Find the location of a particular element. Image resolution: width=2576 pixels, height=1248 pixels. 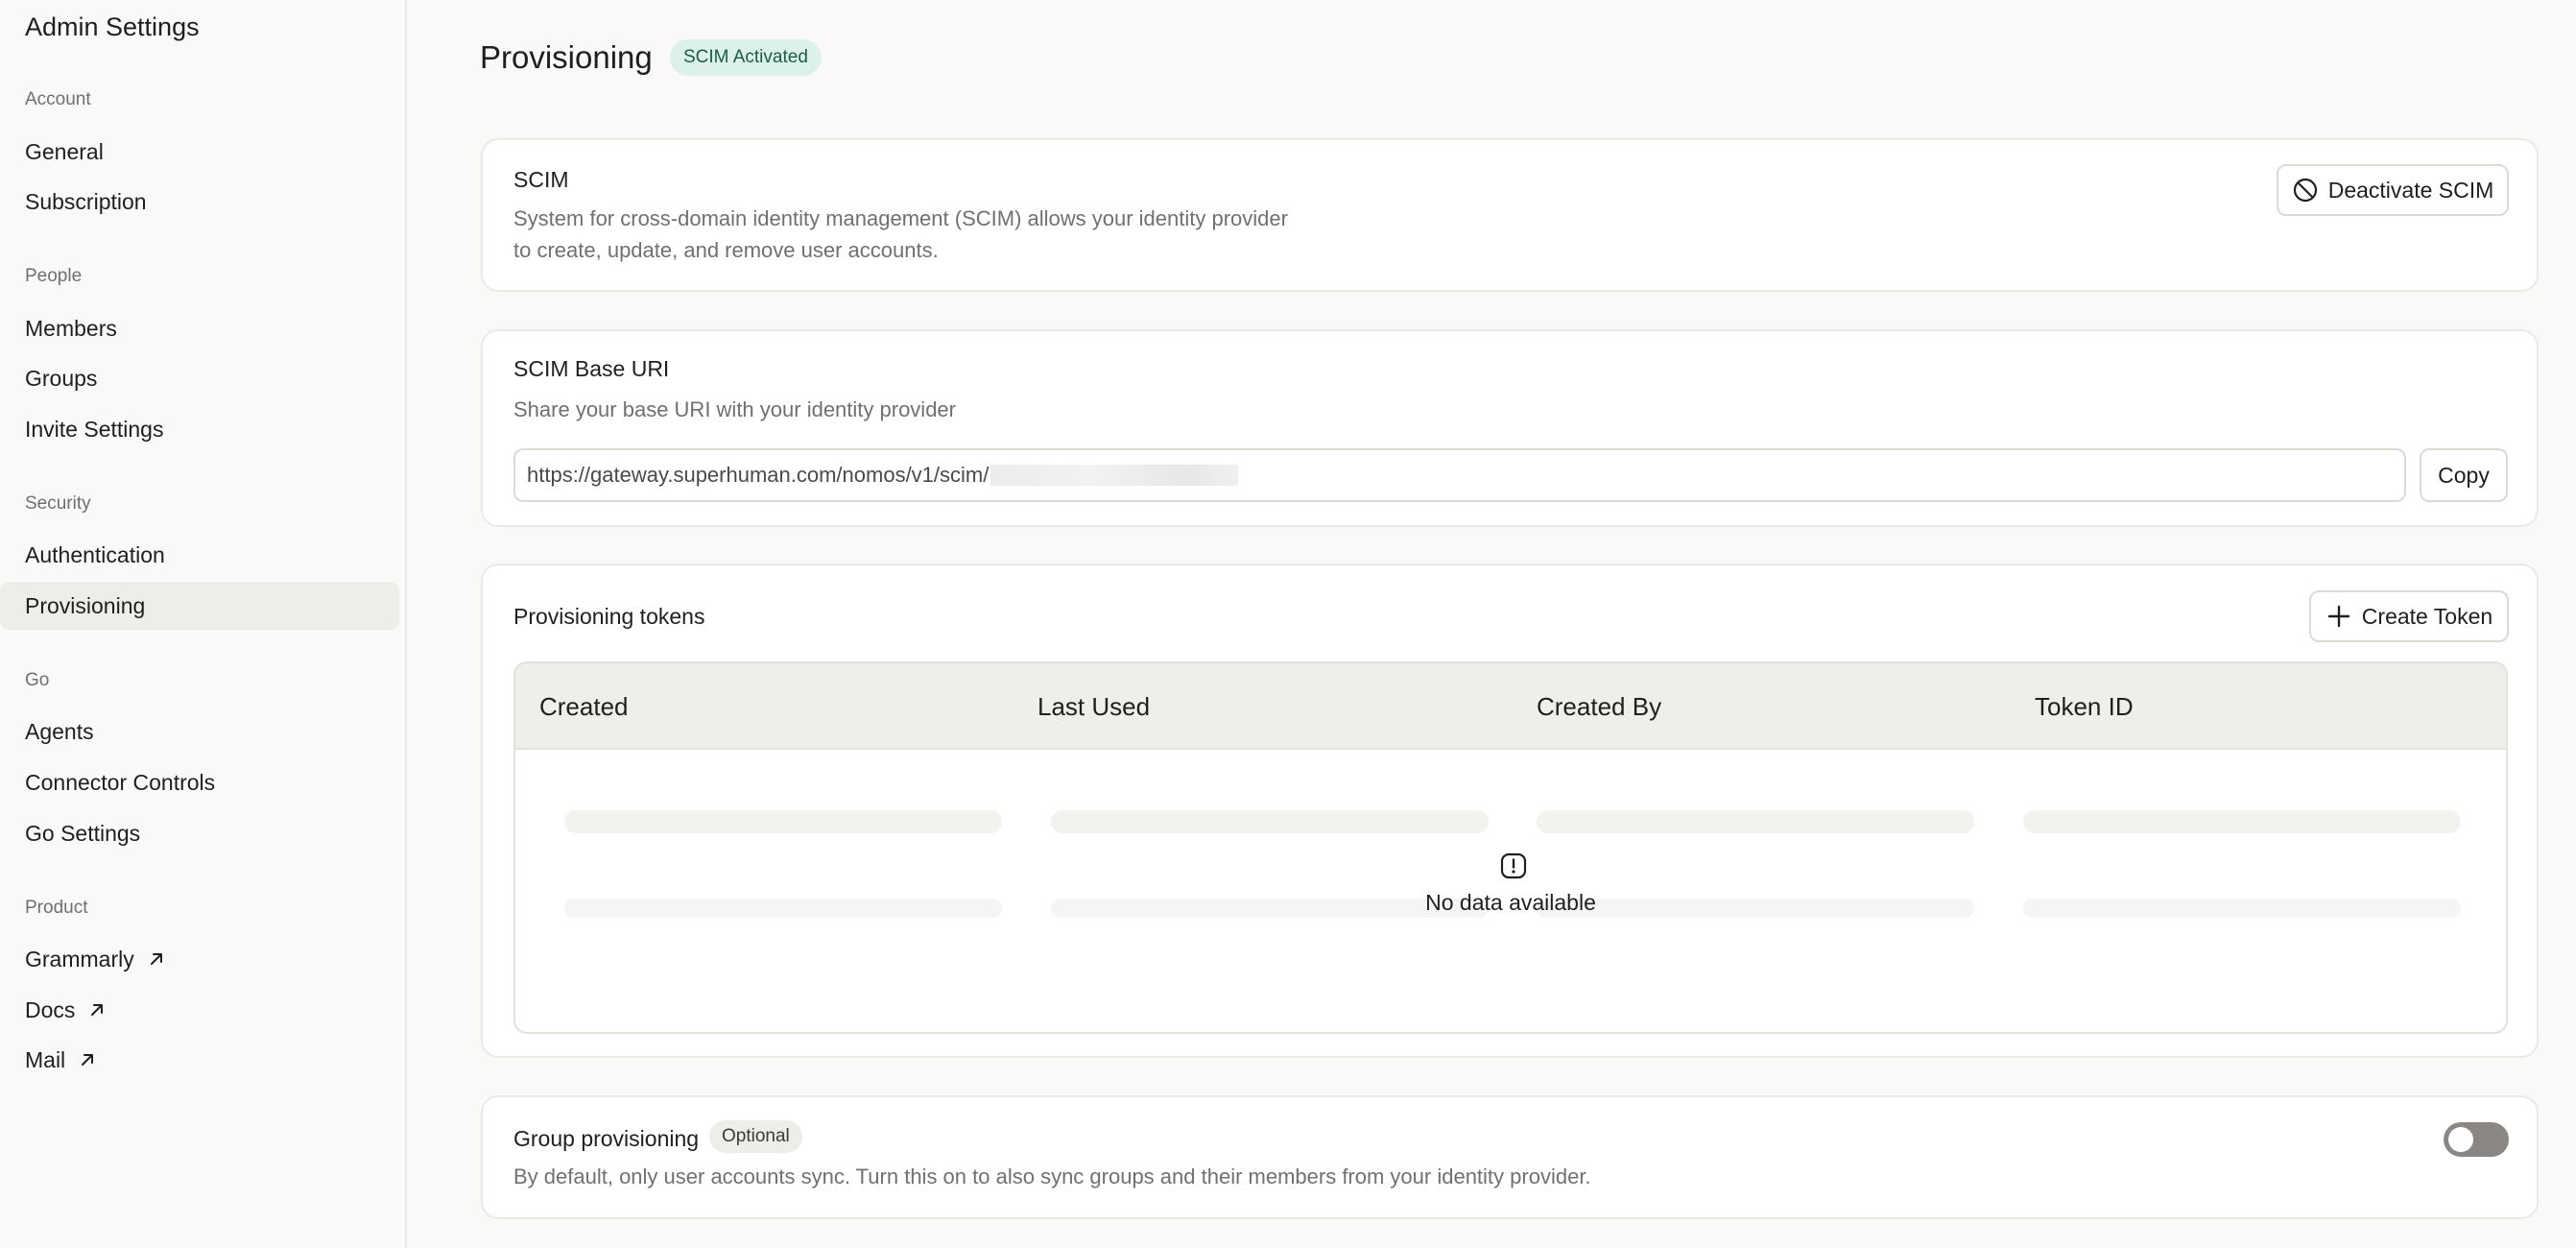

sidebar-item-subscription: Subscription is located at coordinates (199, 202).